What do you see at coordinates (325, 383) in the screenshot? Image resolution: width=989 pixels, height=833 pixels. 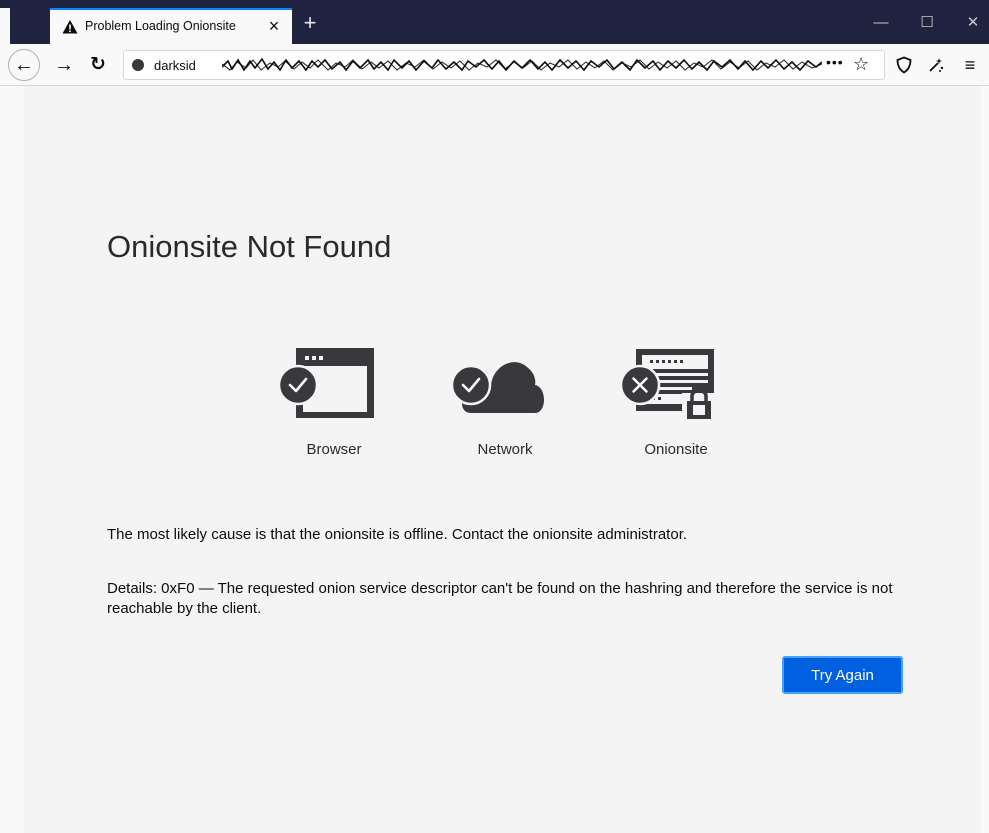 I see `browser-window-icon` at bounding box center [325, 383].